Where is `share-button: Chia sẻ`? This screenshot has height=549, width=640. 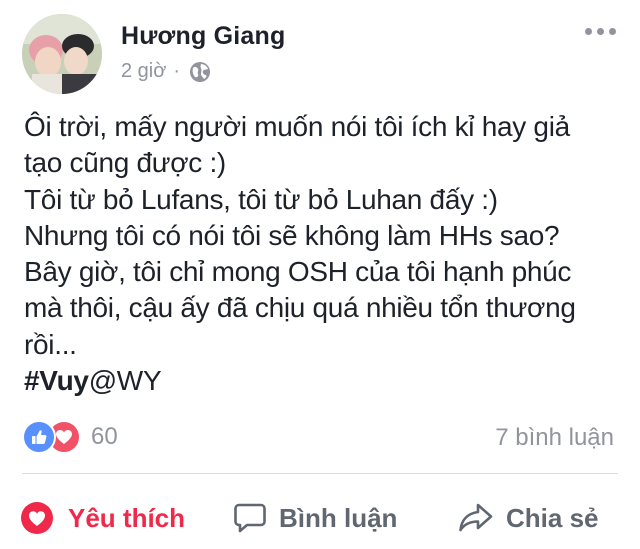 share-button: Chia sẻ is located at coordinates (528, 518).